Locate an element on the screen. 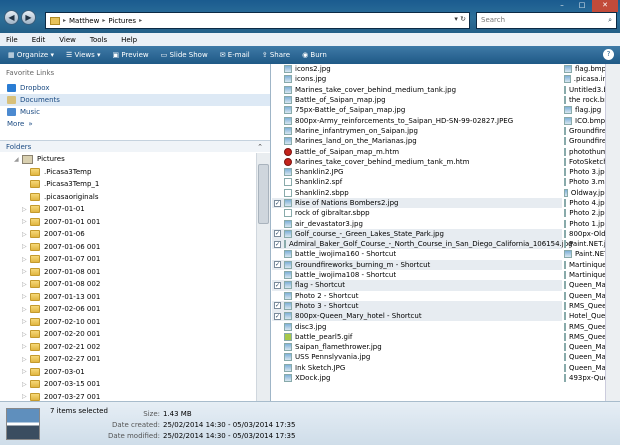 The height and width of the screenshot is (445, 620). menu-help: Help is located at coordinates (129, 40).